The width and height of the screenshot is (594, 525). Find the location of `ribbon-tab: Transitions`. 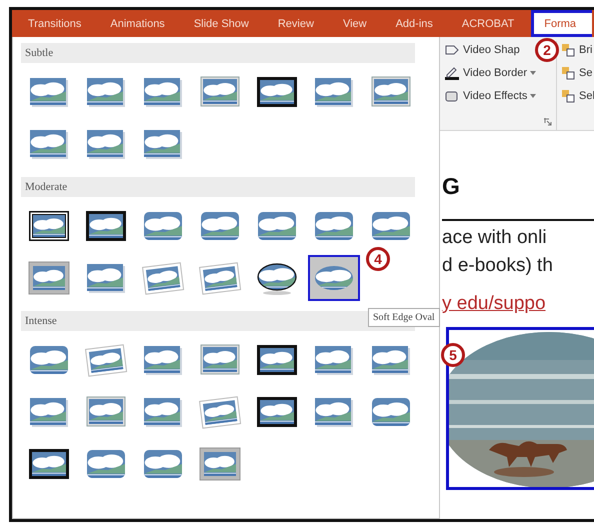

ribbon-tab: Transitions is located at coordinates (55, 23).